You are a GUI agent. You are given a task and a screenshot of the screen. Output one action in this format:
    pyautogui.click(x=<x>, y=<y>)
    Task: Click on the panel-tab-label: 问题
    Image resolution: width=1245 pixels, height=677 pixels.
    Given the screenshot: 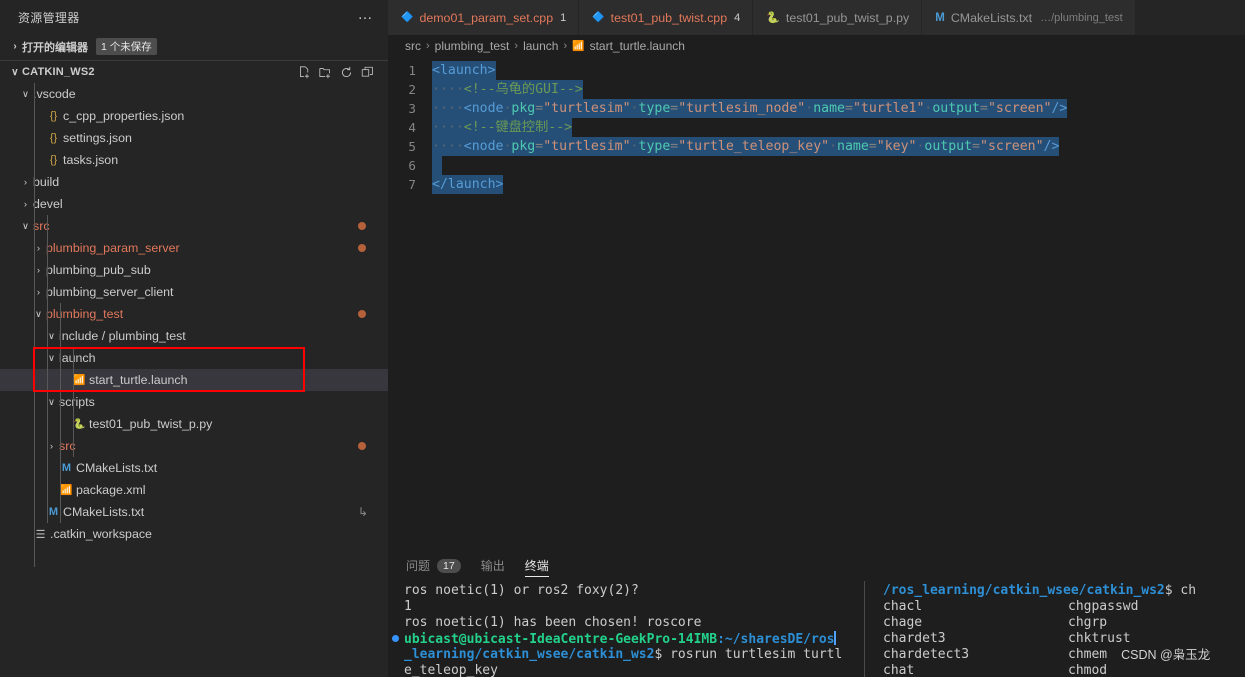 What is the action you would take?
    pyautogui.click(x=418, y=566)
    